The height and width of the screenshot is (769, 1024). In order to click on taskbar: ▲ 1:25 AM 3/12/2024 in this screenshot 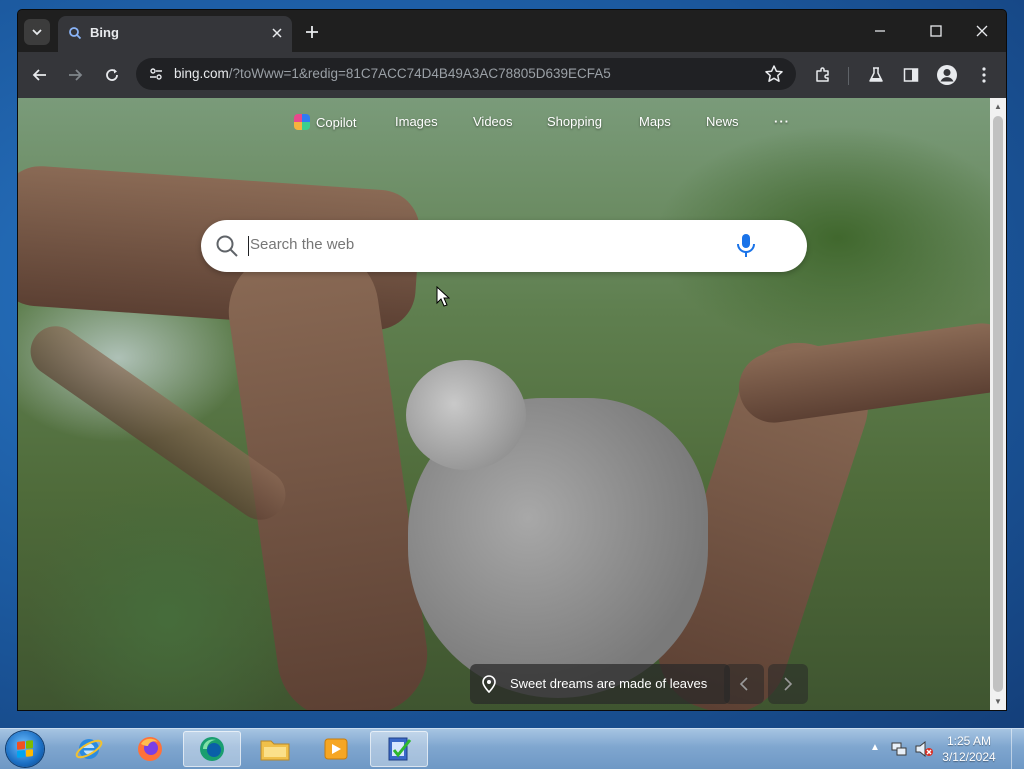, I will do `click(512, 748)`.